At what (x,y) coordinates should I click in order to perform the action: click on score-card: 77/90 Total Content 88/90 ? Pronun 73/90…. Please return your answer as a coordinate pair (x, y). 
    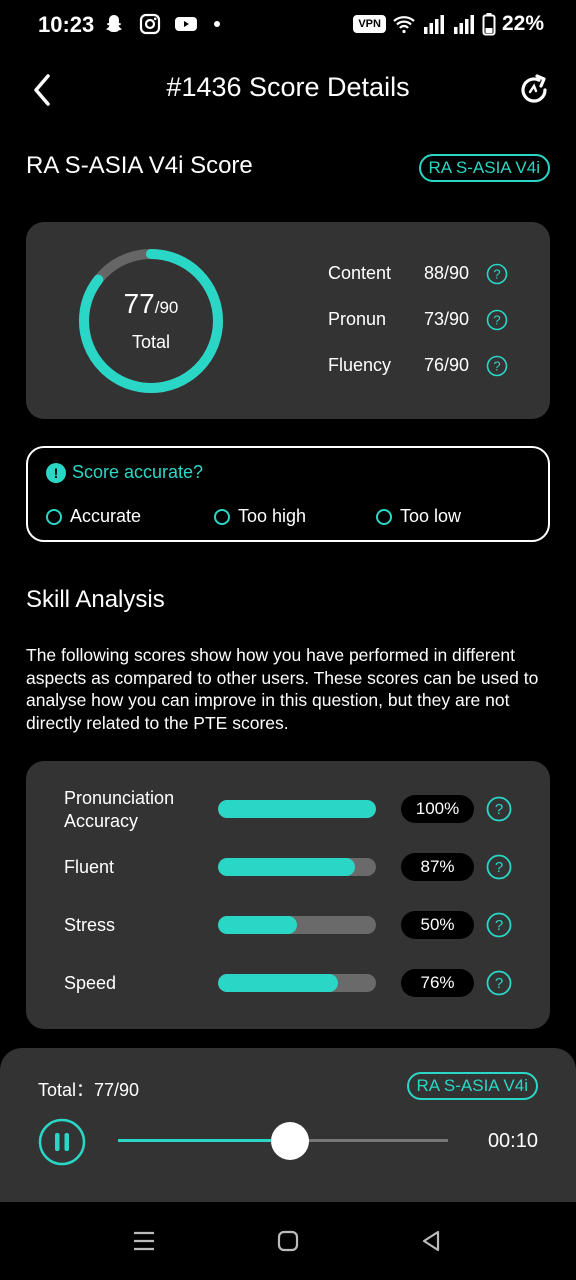
    Looking at the image, I should click on (288, 320).